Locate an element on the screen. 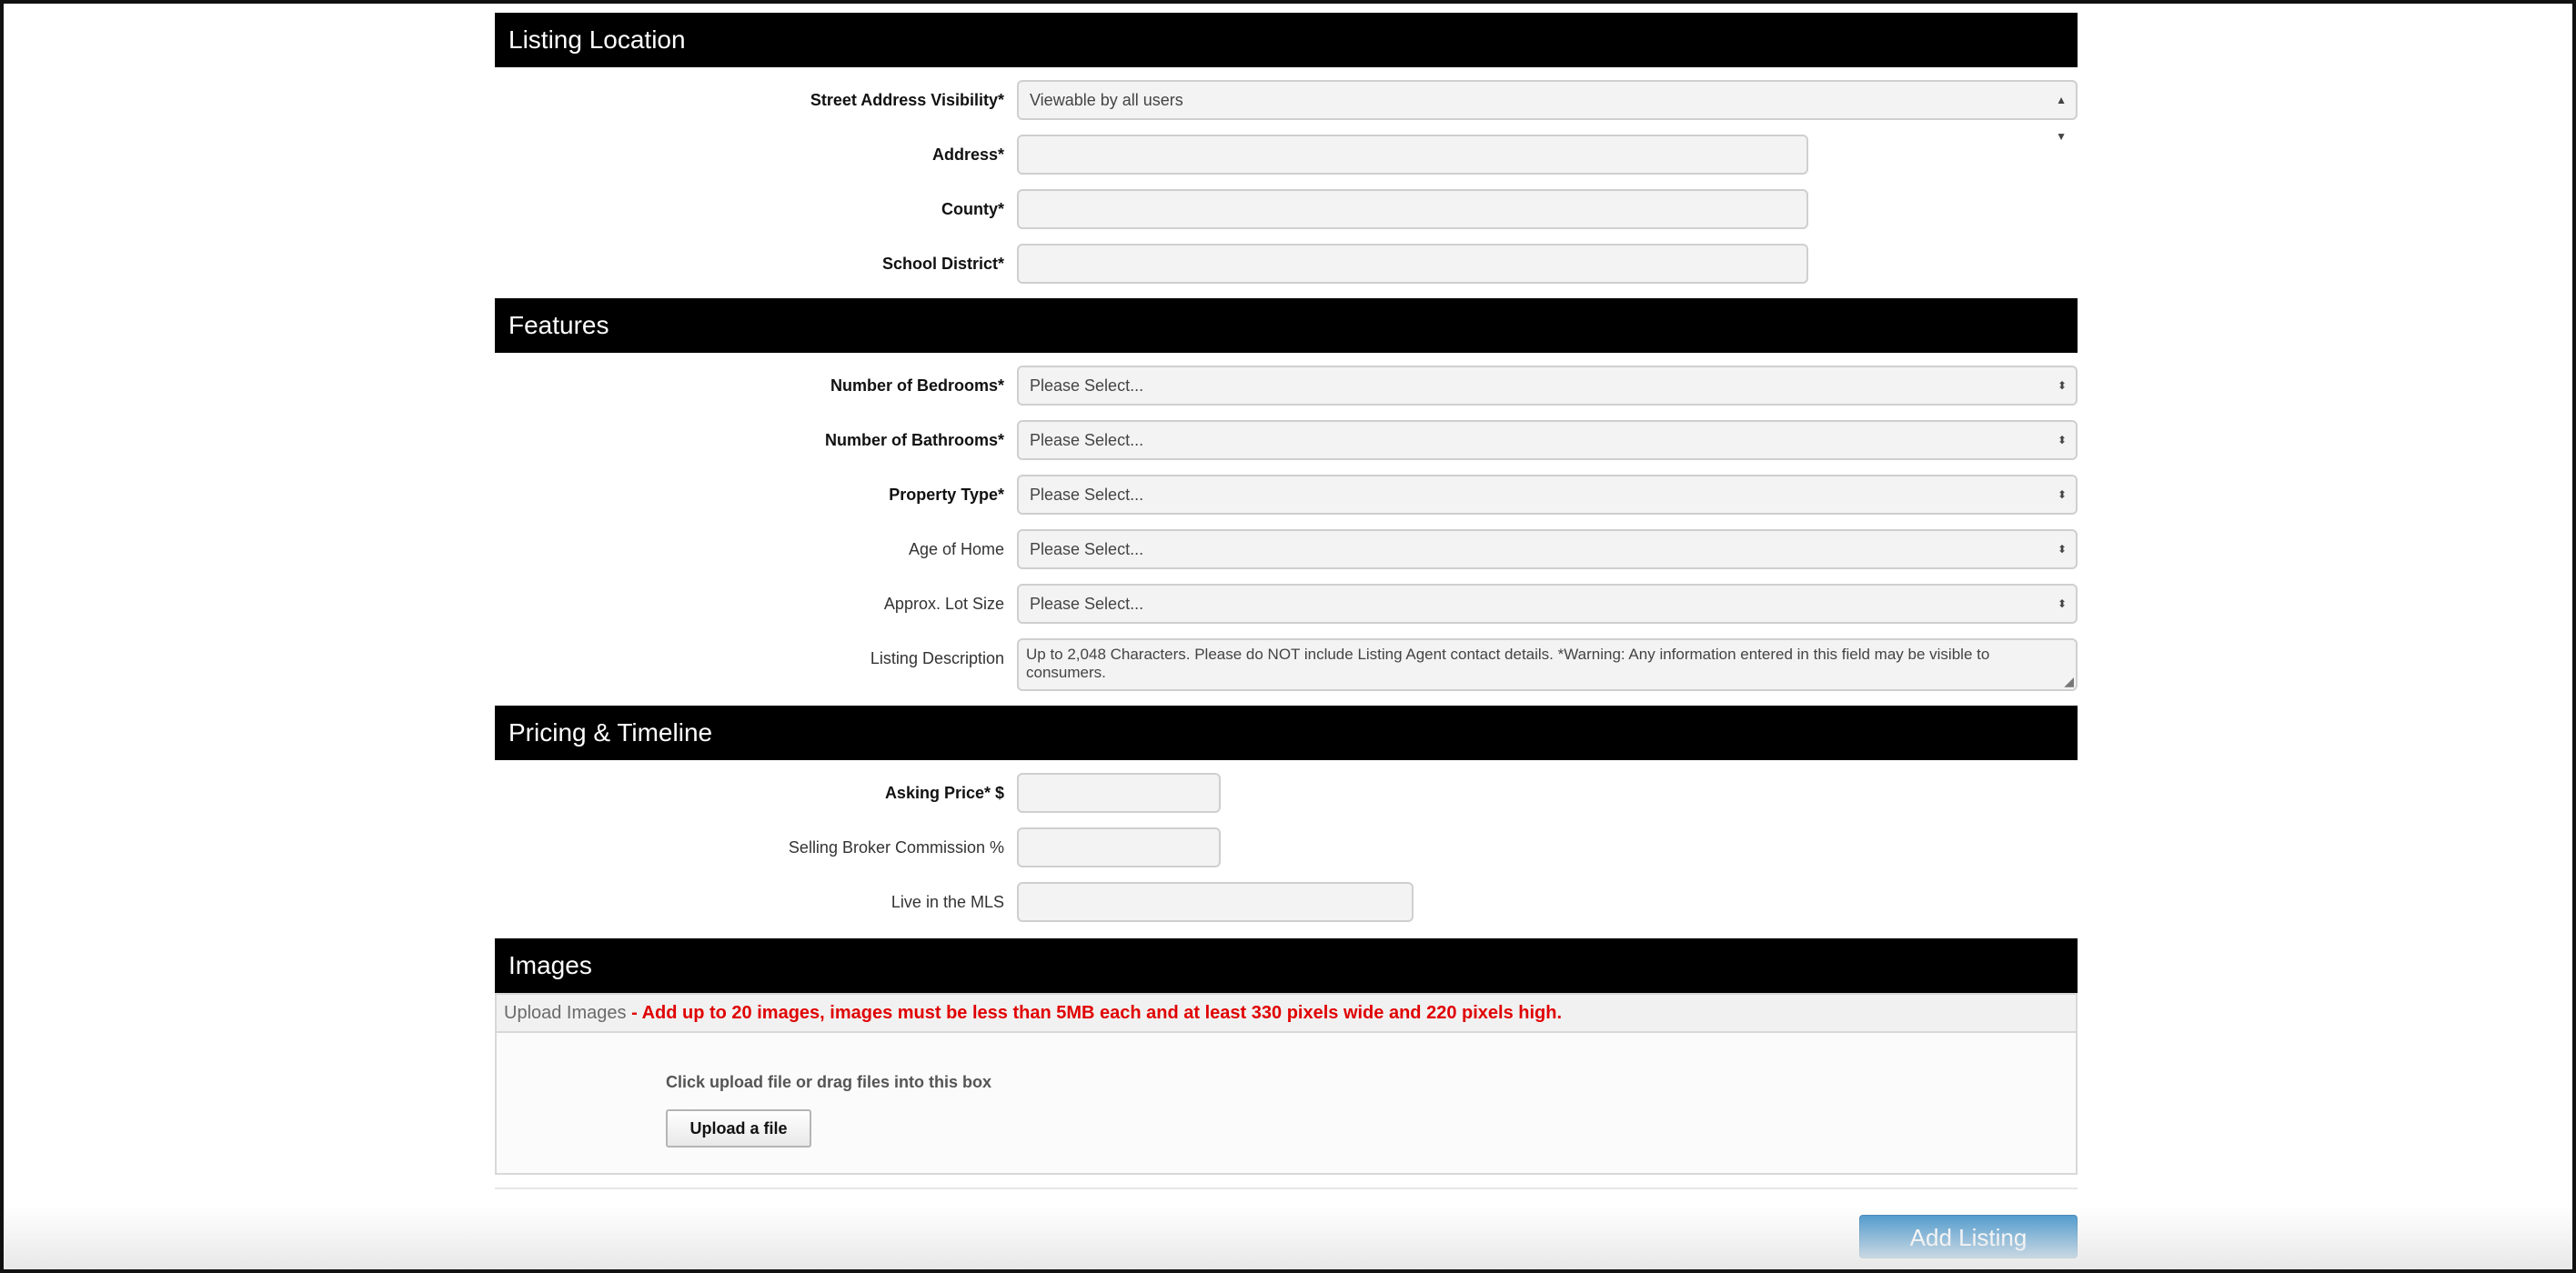 This screenshot has height=1273, width=2576. listing-description-label: Listing Description is located at coordinates (937, 658).